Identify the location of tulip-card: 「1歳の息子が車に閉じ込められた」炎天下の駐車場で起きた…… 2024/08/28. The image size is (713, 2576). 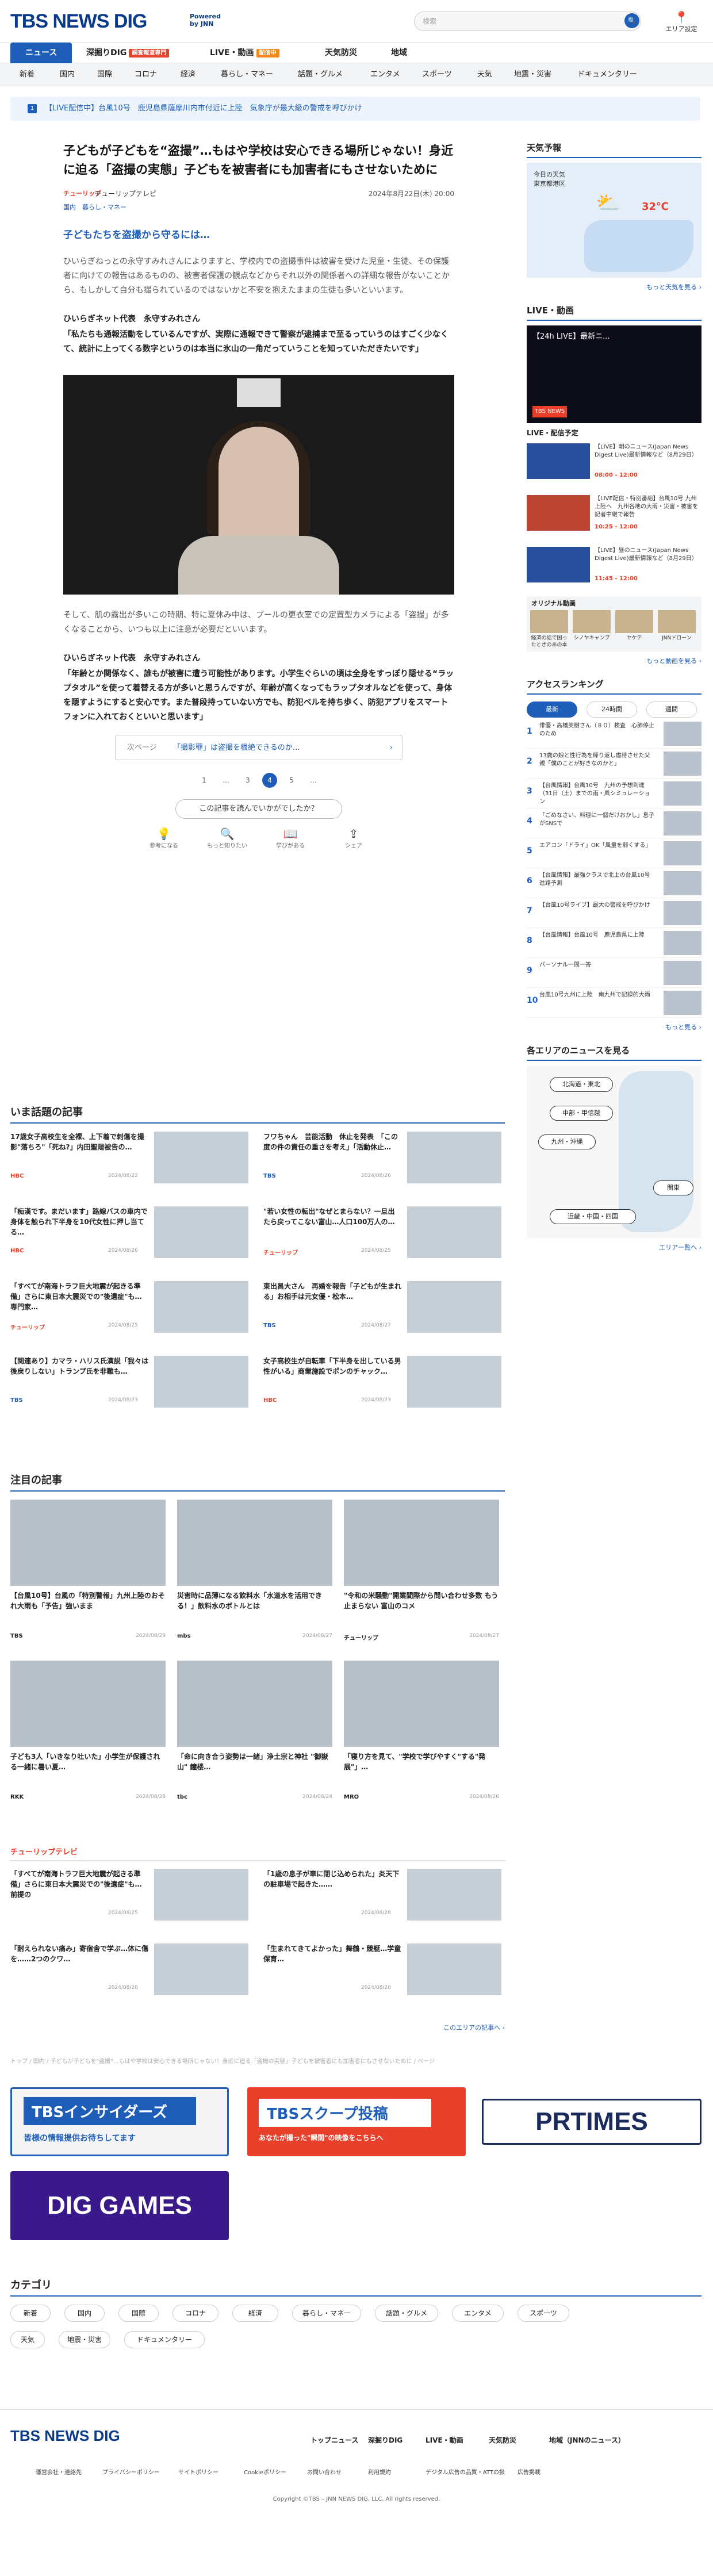
(384, 1897).